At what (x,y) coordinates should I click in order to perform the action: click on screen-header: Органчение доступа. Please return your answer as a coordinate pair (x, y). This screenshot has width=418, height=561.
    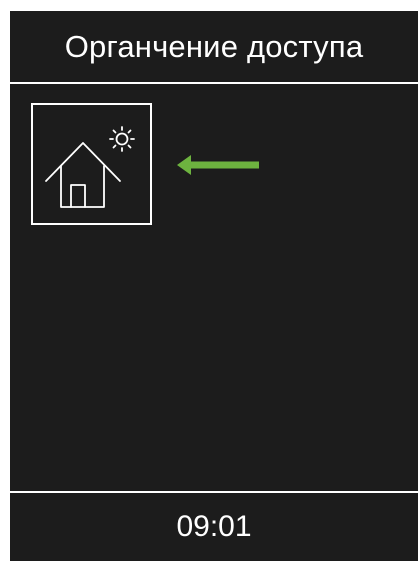
    Looking at the image, I should click on (214, 46).